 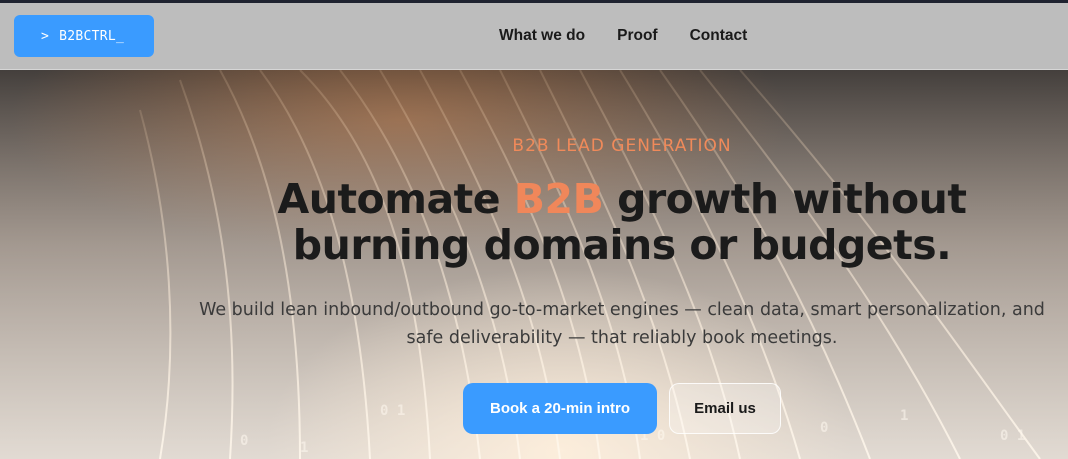 I want to click on brand-logo-button: > B2BCTRL_, so click(x=84, y=36).